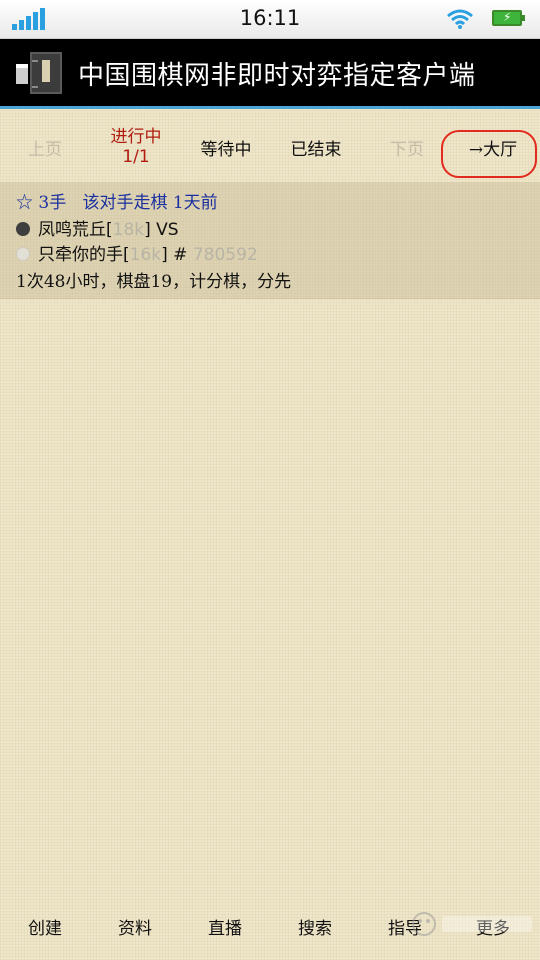 This screenshot has width=540, height=960. I want to click on app-header: 中国围棋网非即时对弈指定客户端, so click(270, 74).